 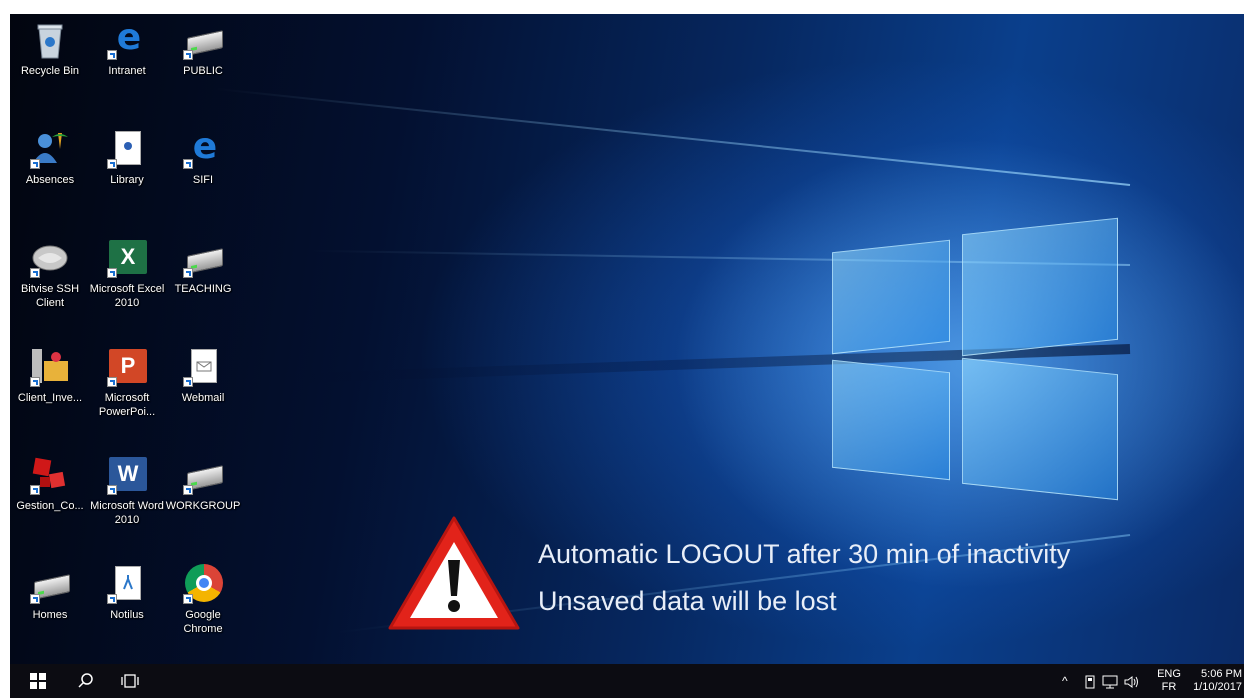 I want to click on clock-date: 1/10/2017, so click(x=1217, y=687).